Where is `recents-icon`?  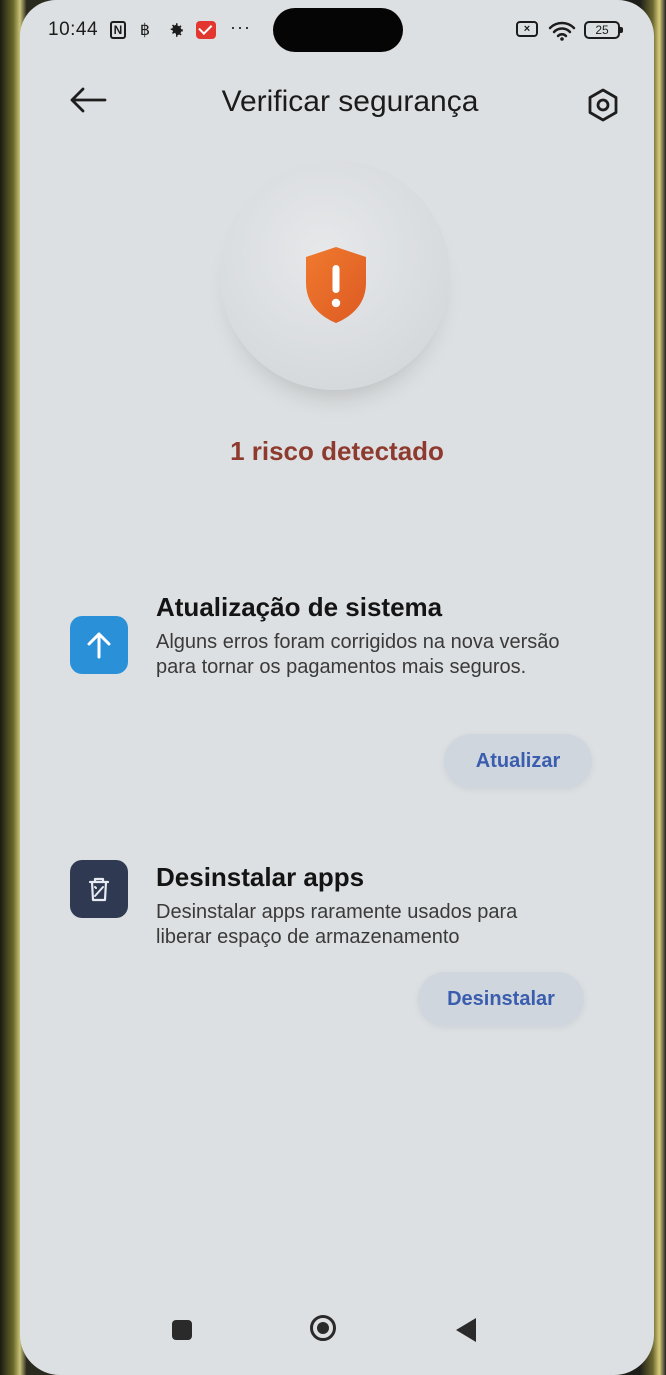
recents-icon is located at coordinates (182, 1330).